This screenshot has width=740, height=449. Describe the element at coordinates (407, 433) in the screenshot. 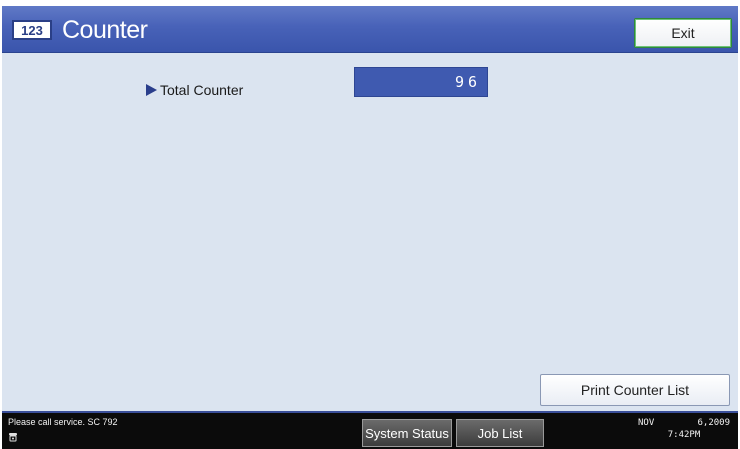

I see `system-status-button: System Status` at that location.